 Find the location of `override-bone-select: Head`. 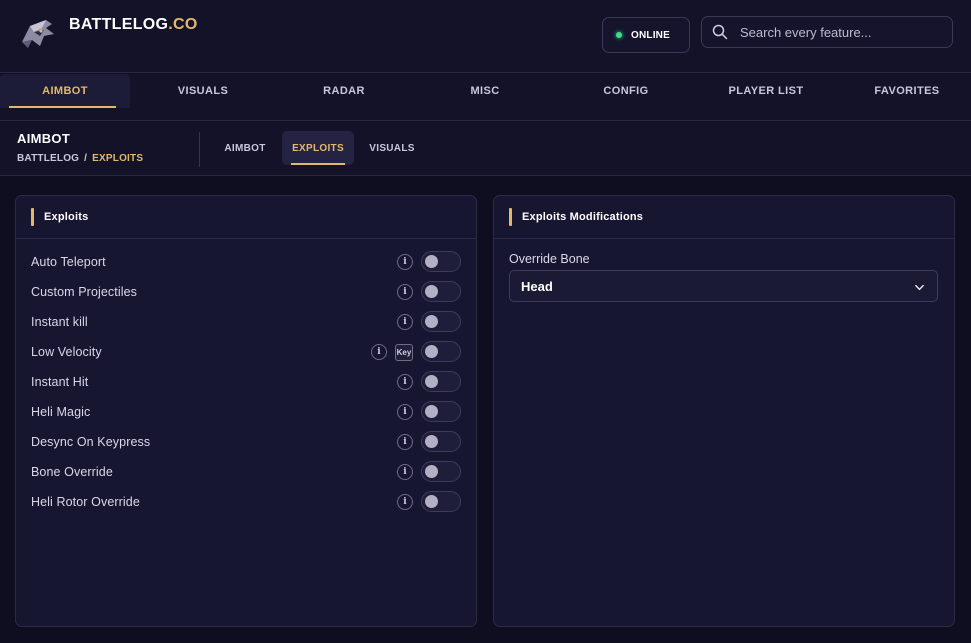

override-bone-select: Head is located at coordinates (723, 286).